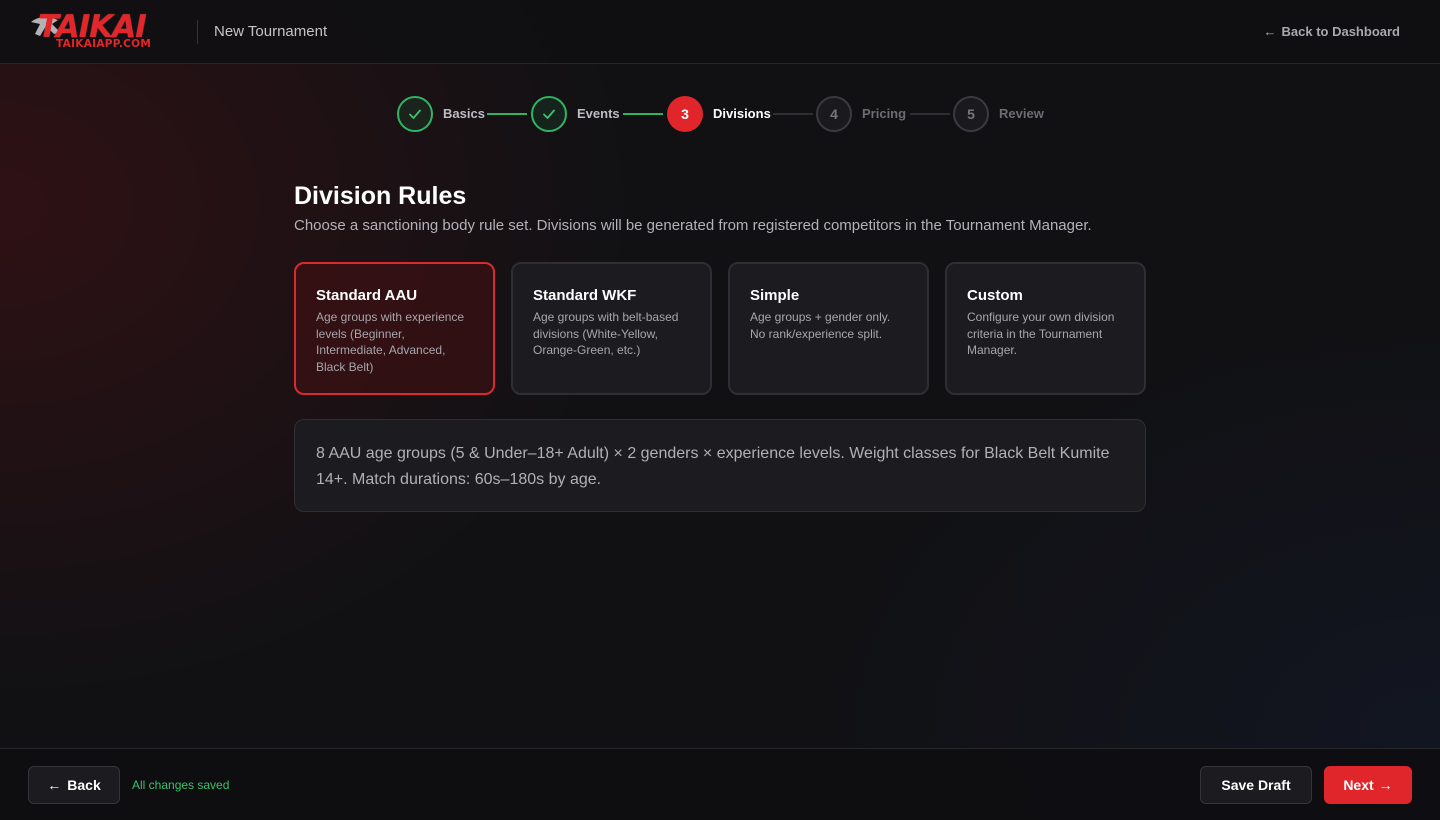 The height and width of the screenshot is (820, 1440). I want to click on step-divisions-number: 3, so click(685, 114).